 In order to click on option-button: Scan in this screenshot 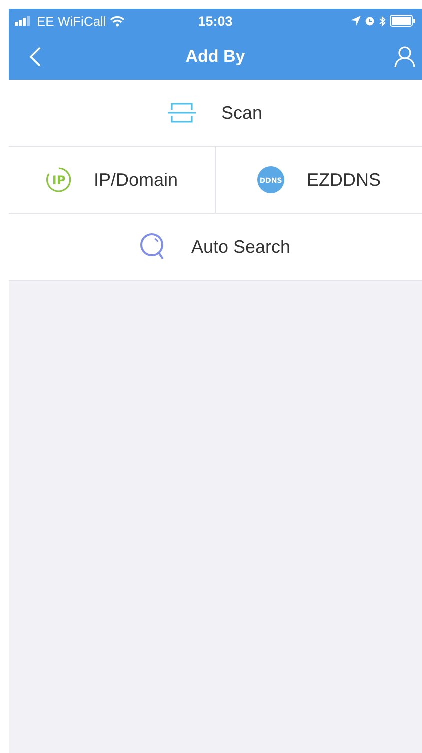, I will do `click(215, 113)`.